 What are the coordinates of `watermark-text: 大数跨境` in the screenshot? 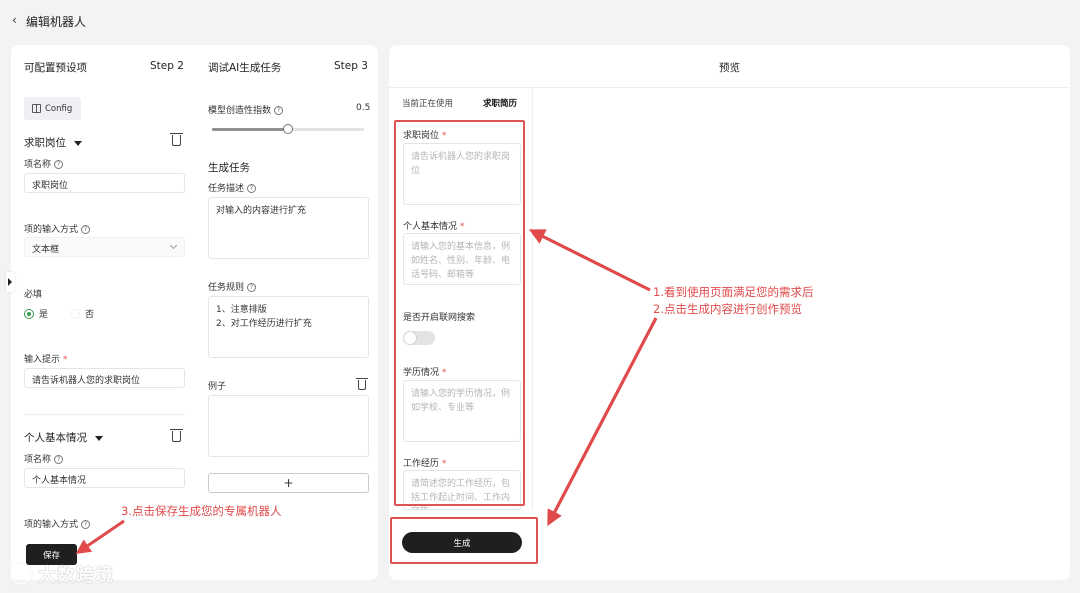 It's located at (76, 575).